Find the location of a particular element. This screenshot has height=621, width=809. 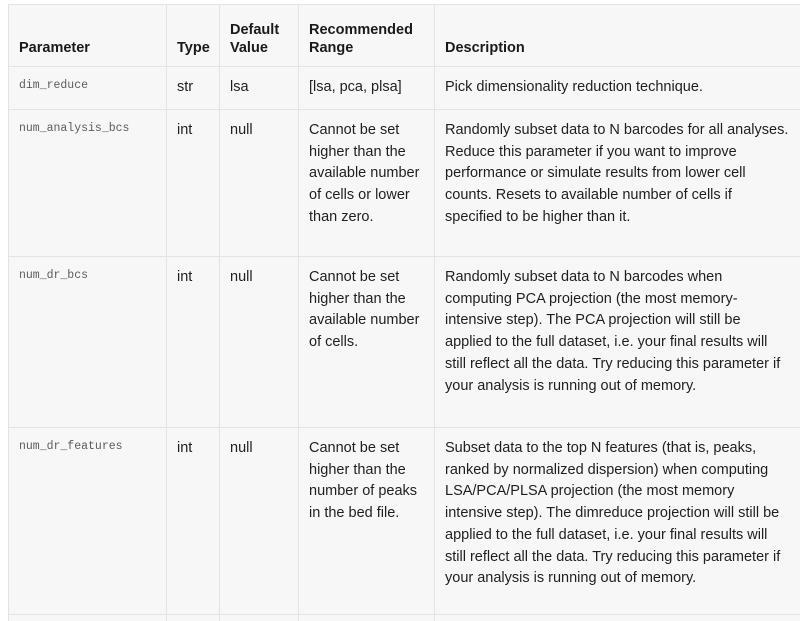

cell-recommended-range is located at coordinates (366, 617).